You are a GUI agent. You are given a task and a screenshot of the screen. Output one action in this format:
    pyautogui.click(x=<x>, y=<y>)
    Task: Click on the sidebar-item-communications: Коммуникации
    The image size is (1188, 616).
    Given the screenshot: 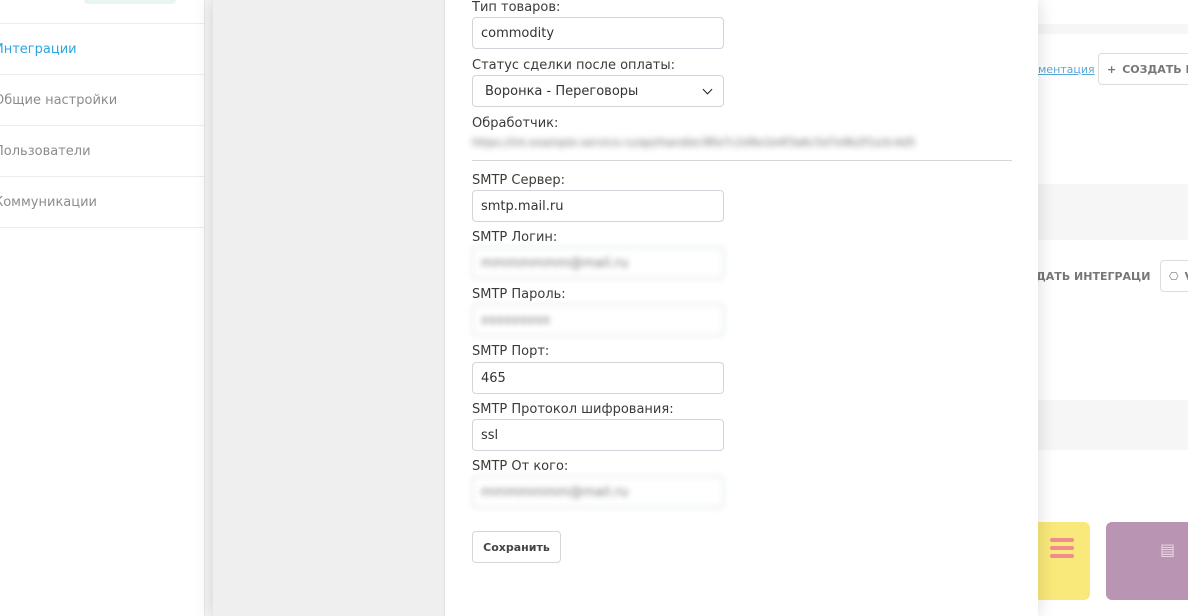 What is the action you would take?
    pyautogui.click(x=102, y=202)
    